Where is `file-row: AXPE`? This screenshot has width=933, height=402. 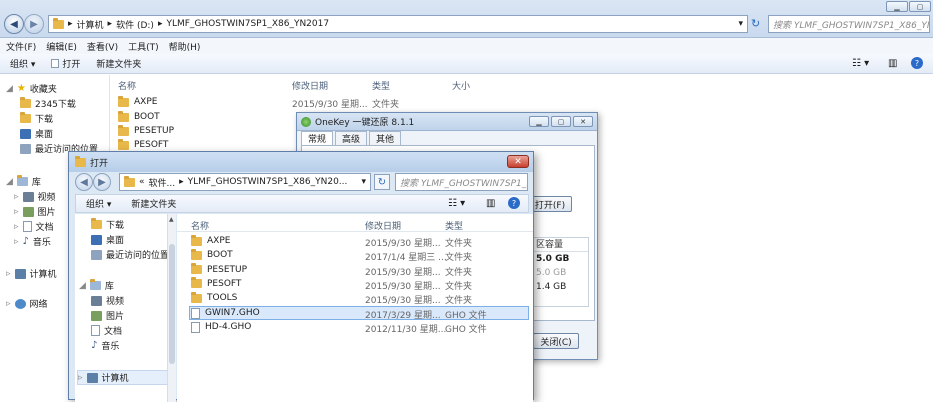
file-row: AXPE is located at coordinates (137, 101).